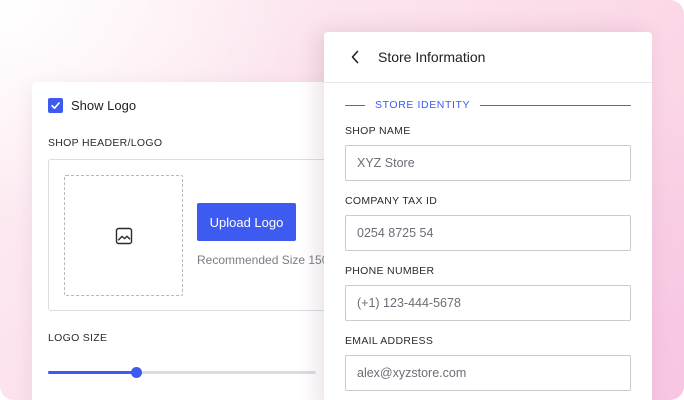  I want to click on logo-size-label: LOGO SIZE, so click(78, 338).